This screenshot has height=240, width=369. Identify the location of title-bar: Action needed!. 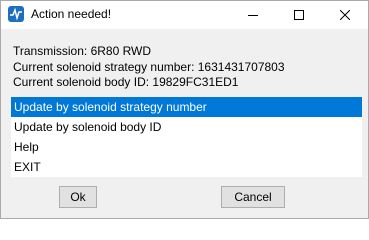
(184, 15).